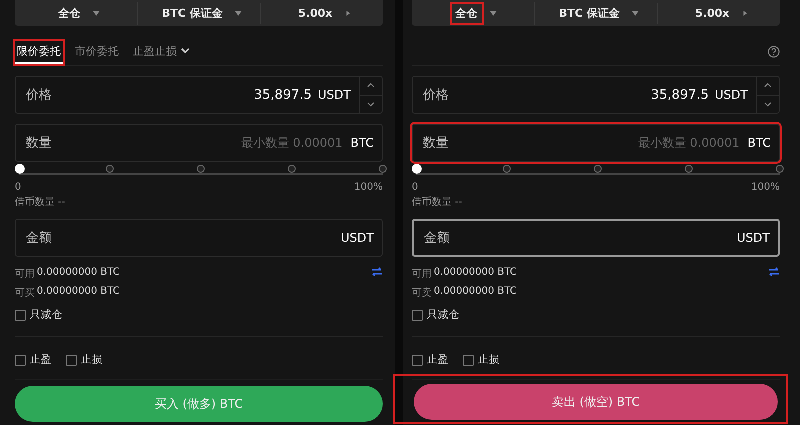  What do you see at coordinates (97, 52) in the screenshot?
I see `order-tab: 市价委托` at bounding box center [97, 52].